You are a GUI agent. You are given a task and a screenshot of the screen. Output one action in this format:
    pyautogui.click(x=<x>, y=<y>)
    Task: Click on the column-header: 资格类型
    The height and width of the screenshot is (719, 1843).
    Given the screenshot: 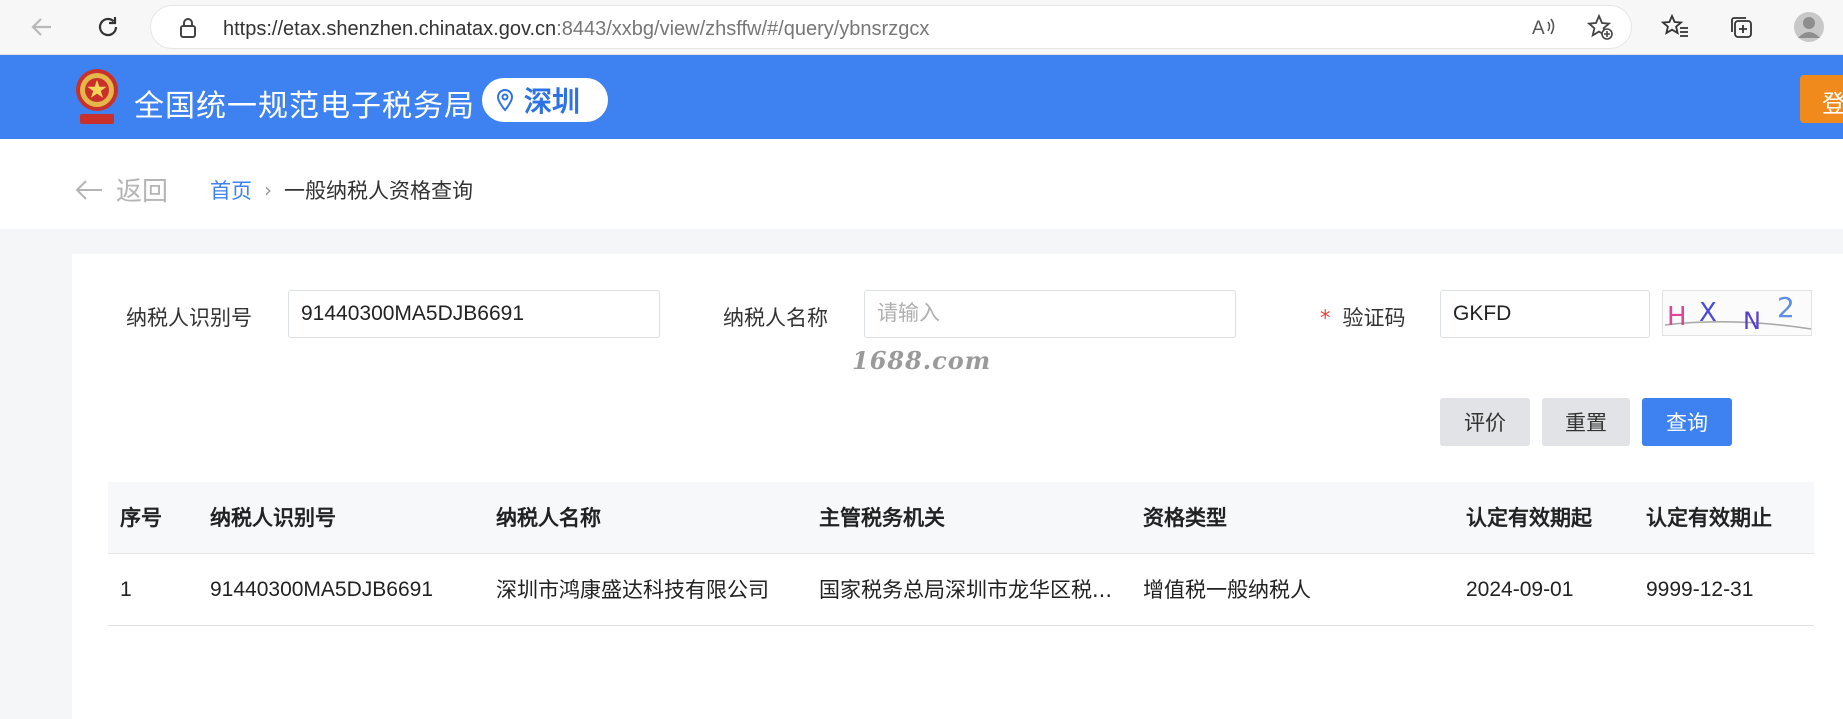 What is the action you would take?
    pyautogui.click(x=1185, y=518)
    